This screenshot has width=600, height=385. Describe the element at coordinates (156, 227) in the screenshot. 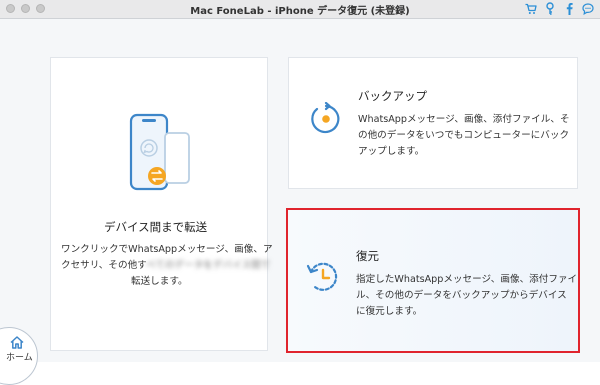

I see `transfer-title: デバイス間まで転送` at that location.